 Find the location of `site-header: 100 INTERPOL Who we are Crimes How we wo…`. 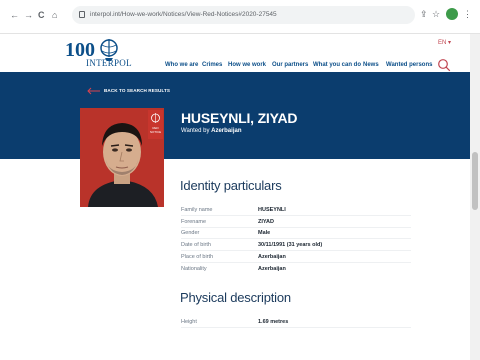

site-header: 100 INTERPOL Who we are Crimes How we wo… is located at coordinates (235, 53).